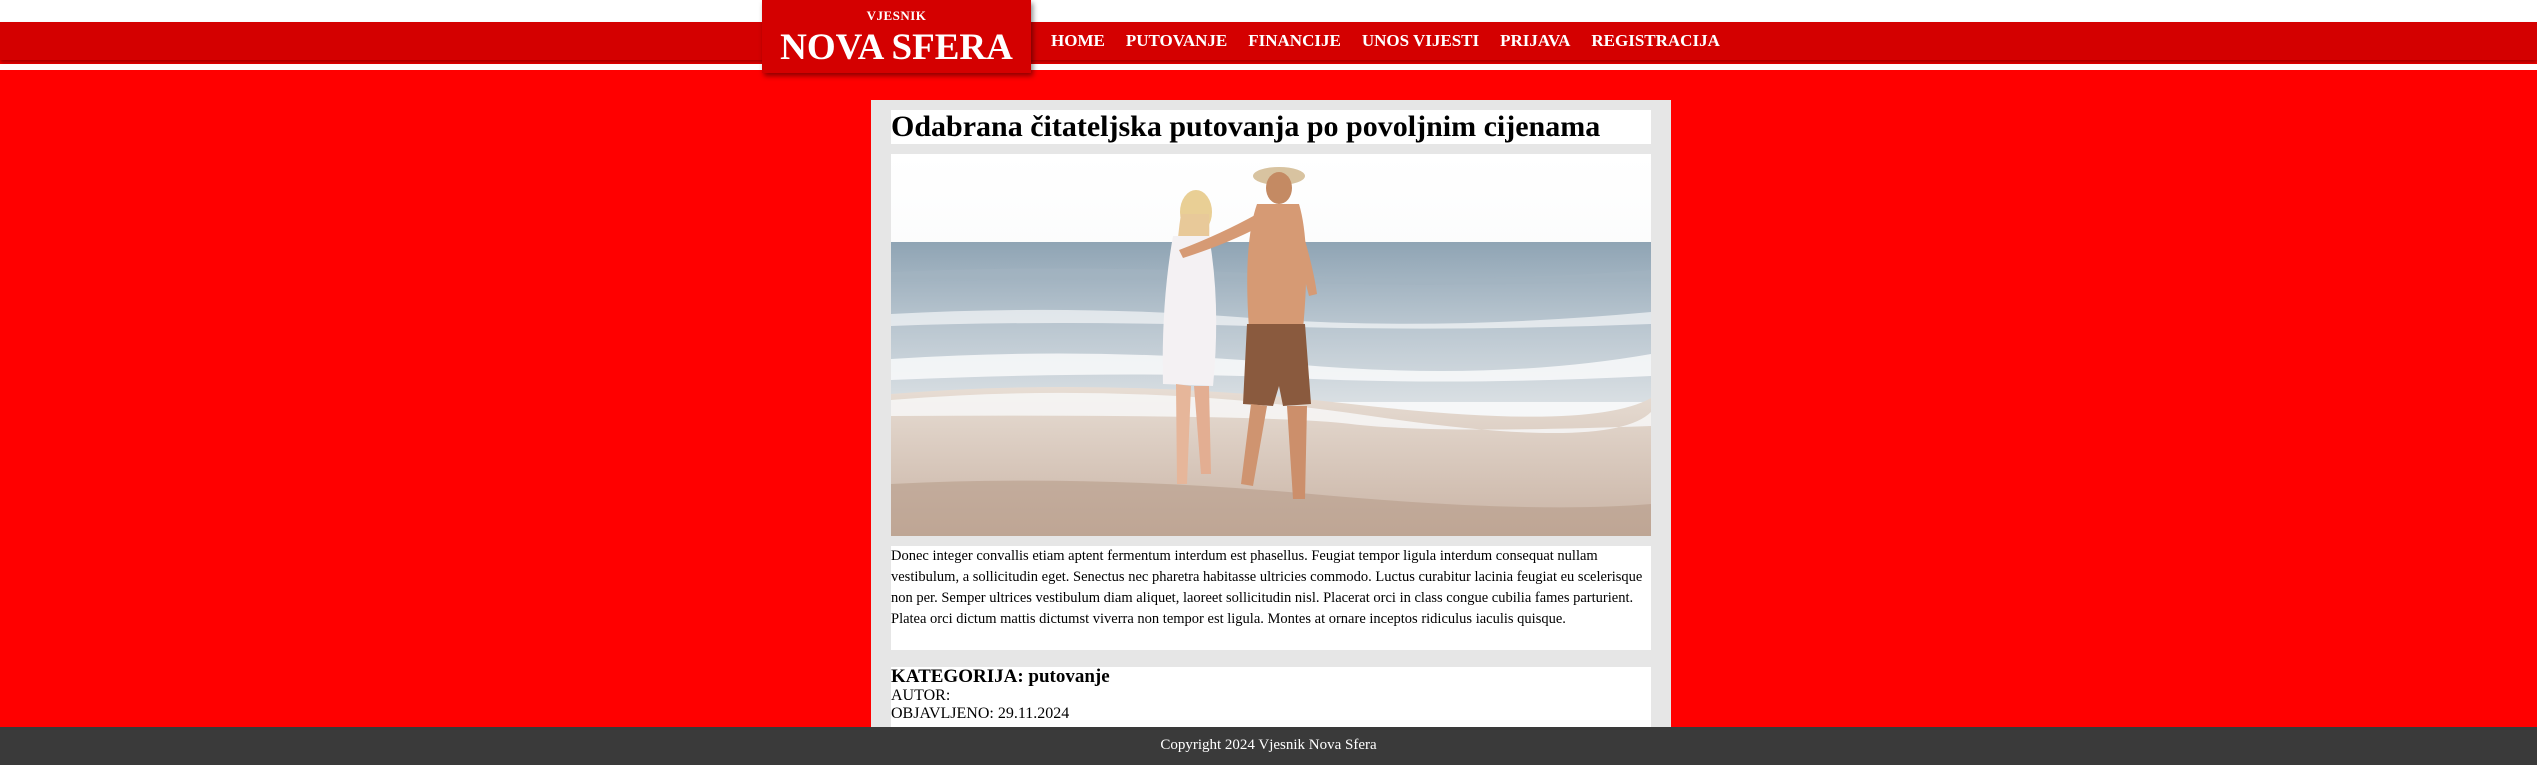  I want to click on beach-photo, so click(1271, 345).